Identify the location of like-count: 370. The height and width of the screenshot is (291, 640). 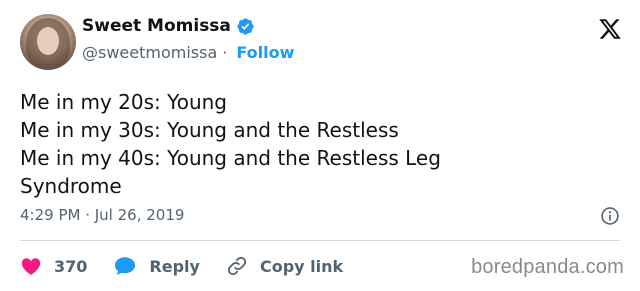
(71, 266).